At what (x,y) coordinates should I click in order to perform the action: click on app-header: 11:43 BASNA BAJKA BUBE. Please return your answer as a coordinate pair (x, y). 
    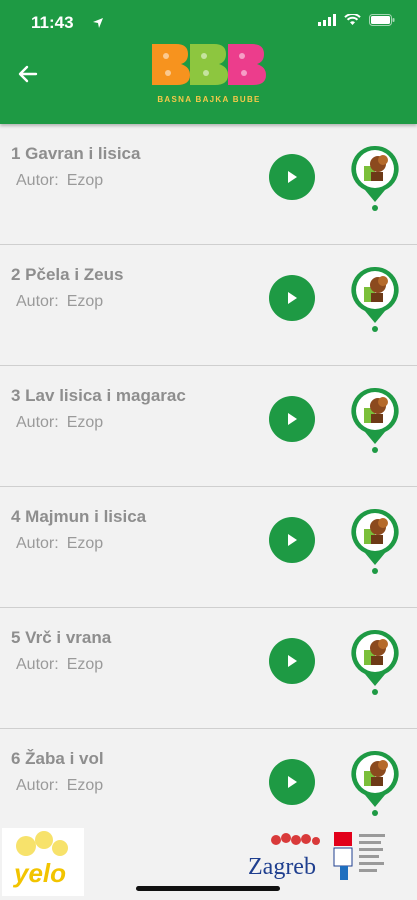
    Looking at the image, I should click on (208, 62).